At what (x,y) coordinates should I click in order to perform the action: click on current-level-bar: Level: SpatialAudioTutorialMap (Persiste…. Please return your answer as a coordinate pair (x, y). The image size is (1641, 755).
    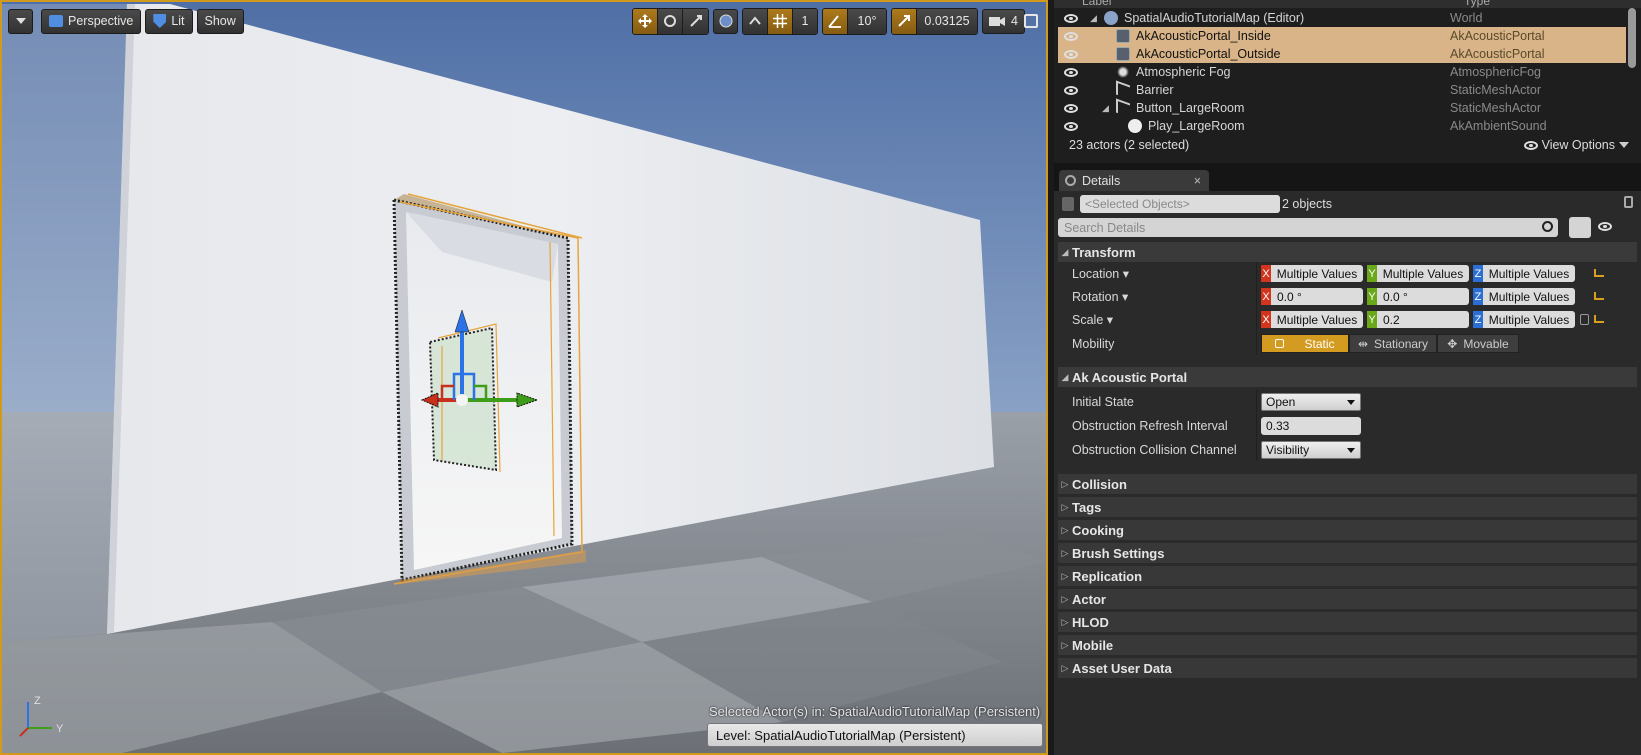
    Looking at the image, I should click on (875, 735).